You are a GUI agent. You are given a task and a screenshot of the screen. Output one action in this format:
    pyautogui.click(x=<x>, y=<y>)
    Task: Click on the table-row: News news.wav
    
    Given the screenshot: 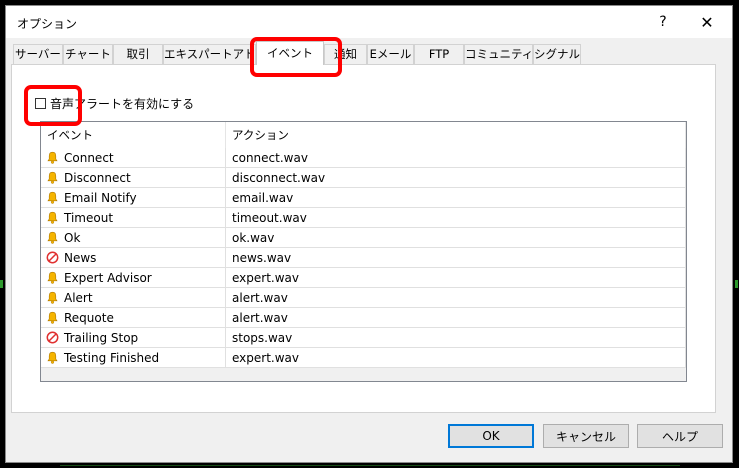 What is the action you would take?
    pyautogui.click(x=363, y=258)
    